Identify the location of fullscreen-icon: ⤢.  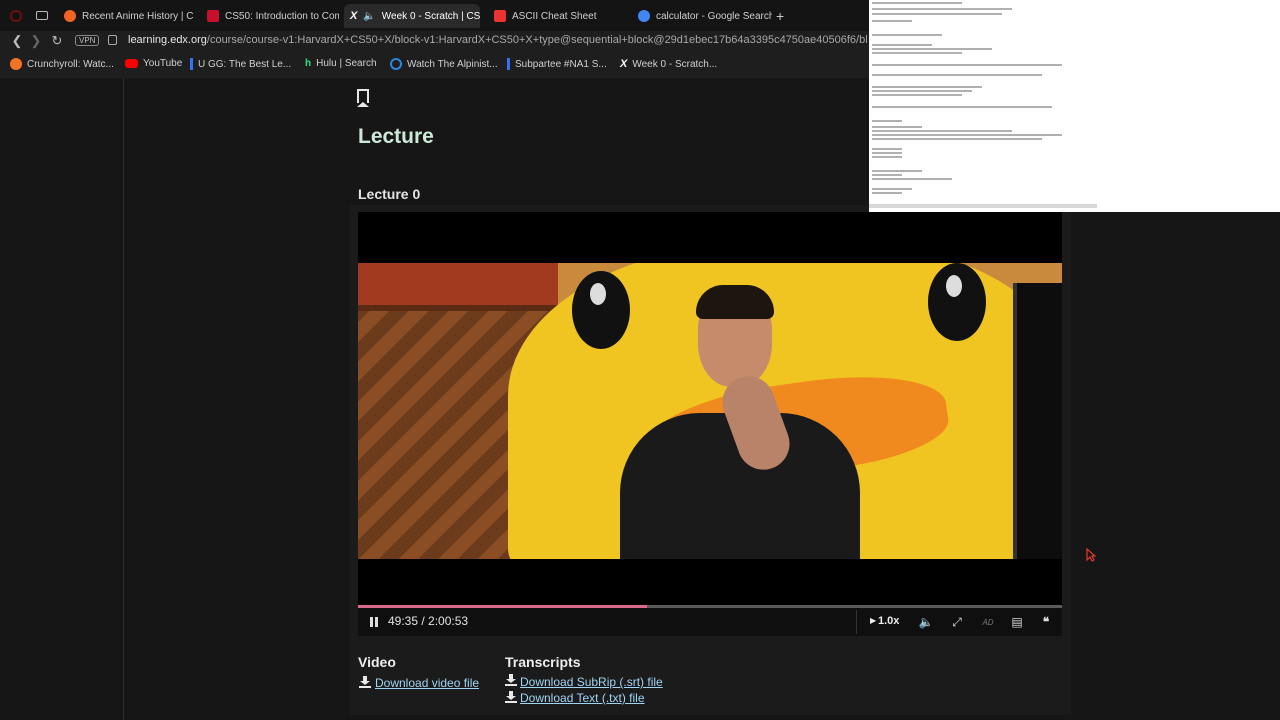
(957, 622).